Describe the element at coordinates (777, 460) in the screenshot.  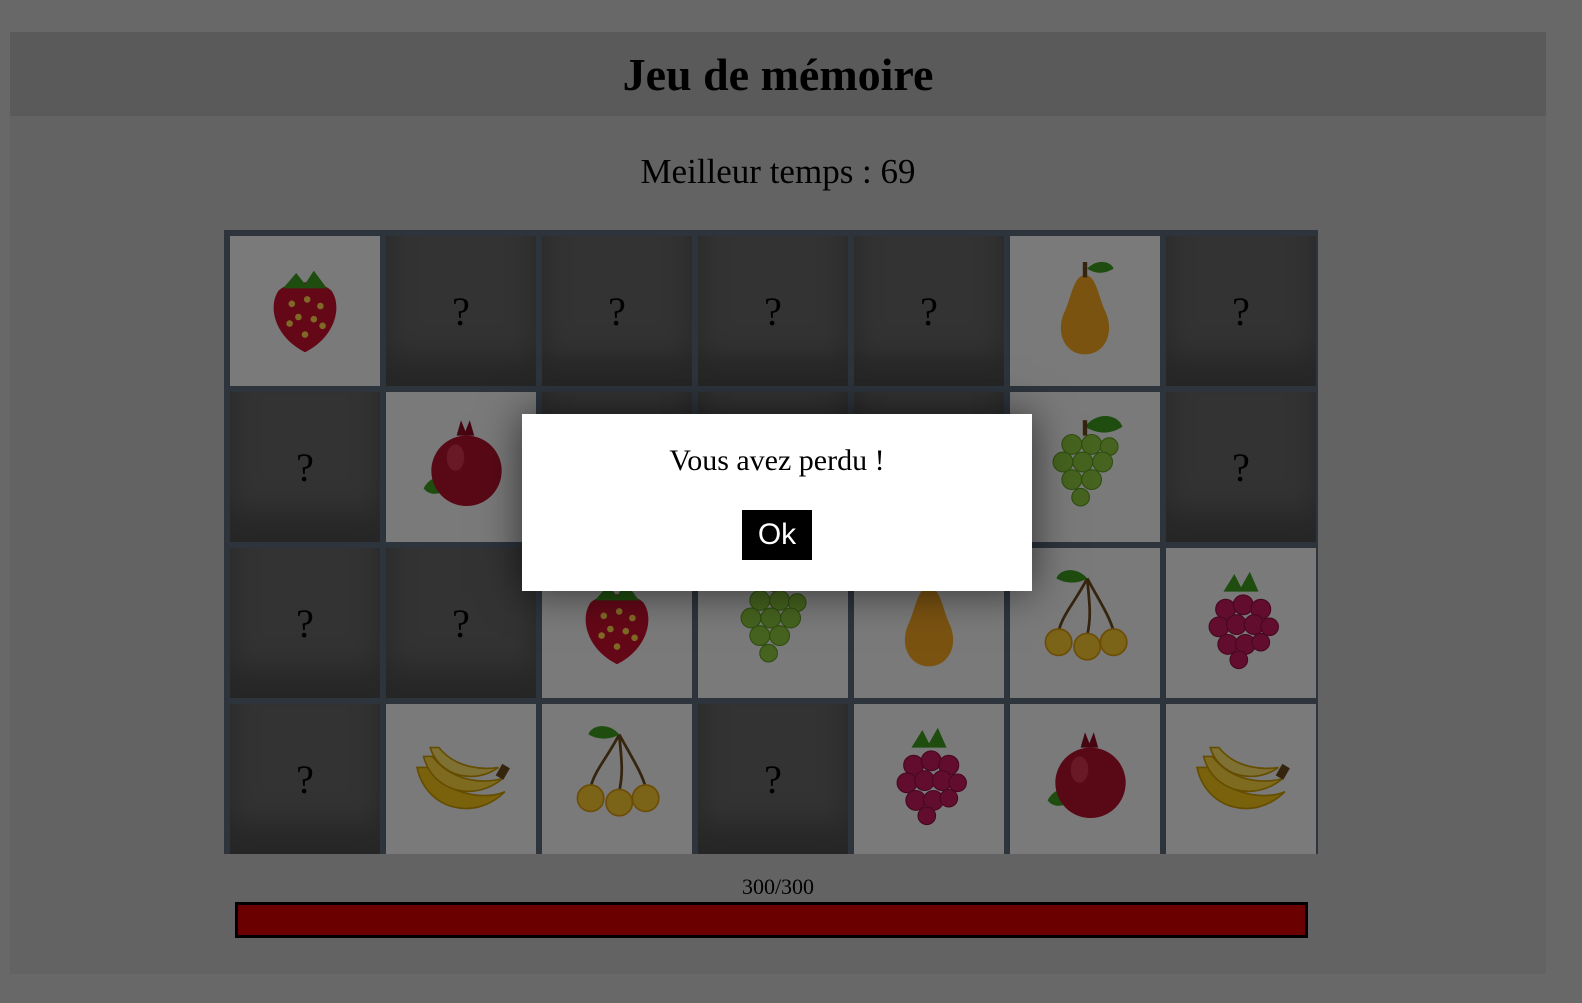
I see `game-over-message: Vous avez perdu !` at that location.